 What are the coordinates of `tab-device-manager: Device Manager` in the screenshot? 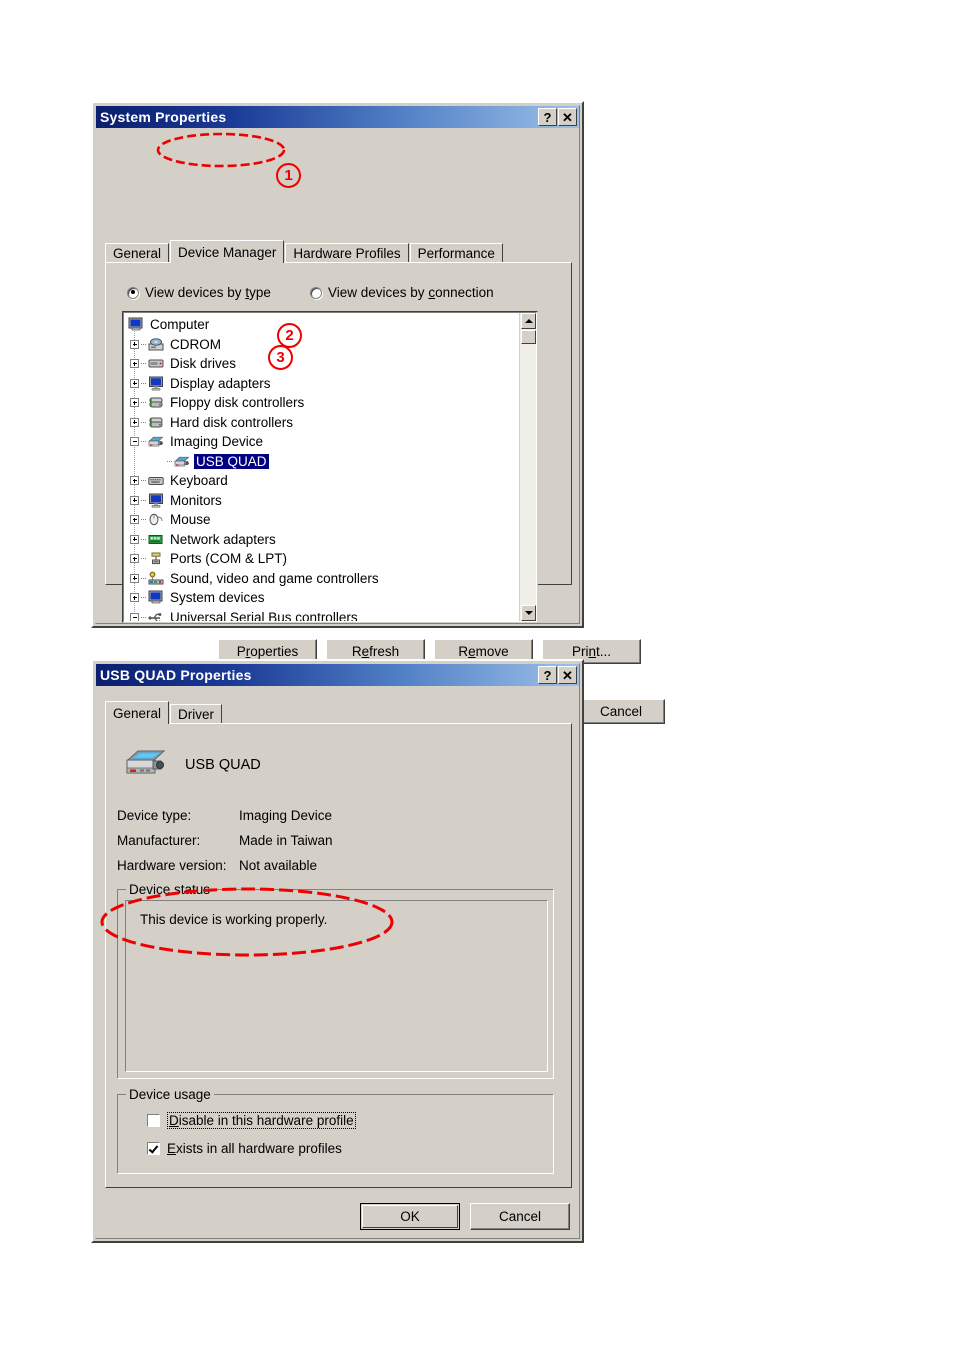 It's located at (227, 251).